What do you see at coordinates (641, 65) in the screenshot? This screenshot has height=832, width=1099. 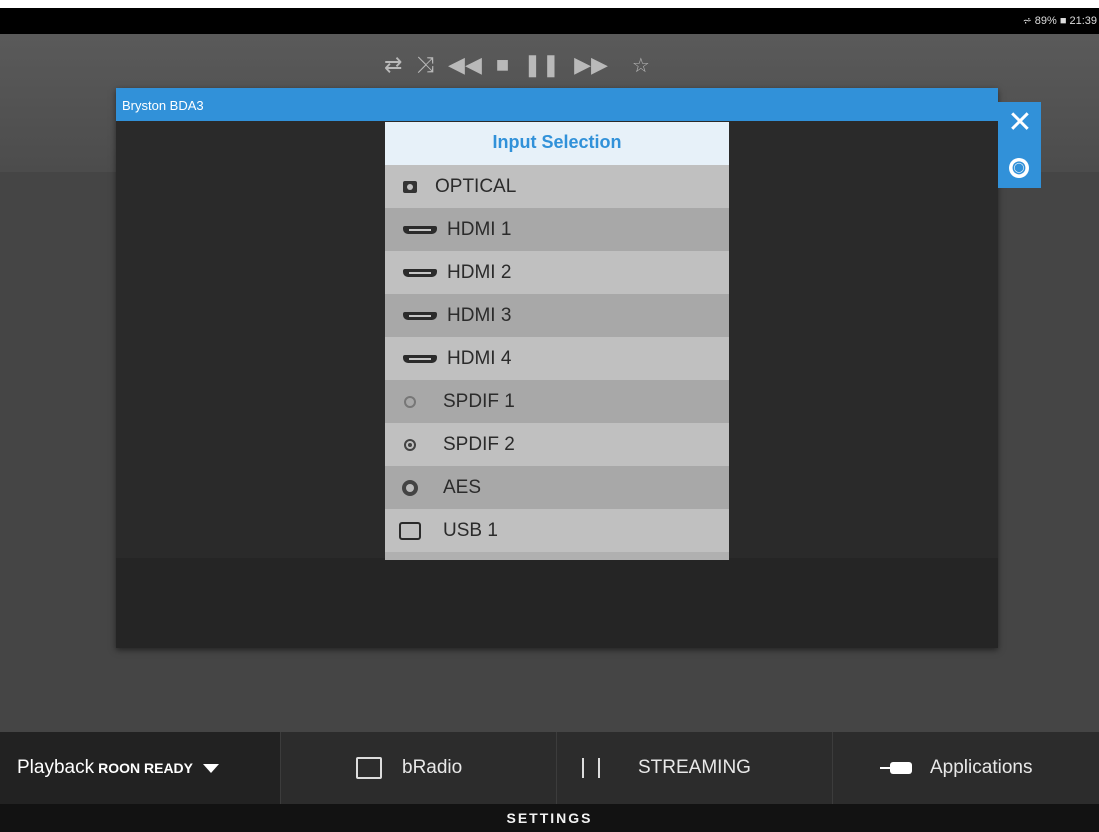 I see `favorite-star-icon: ☆` at bounding box center [641, 65].